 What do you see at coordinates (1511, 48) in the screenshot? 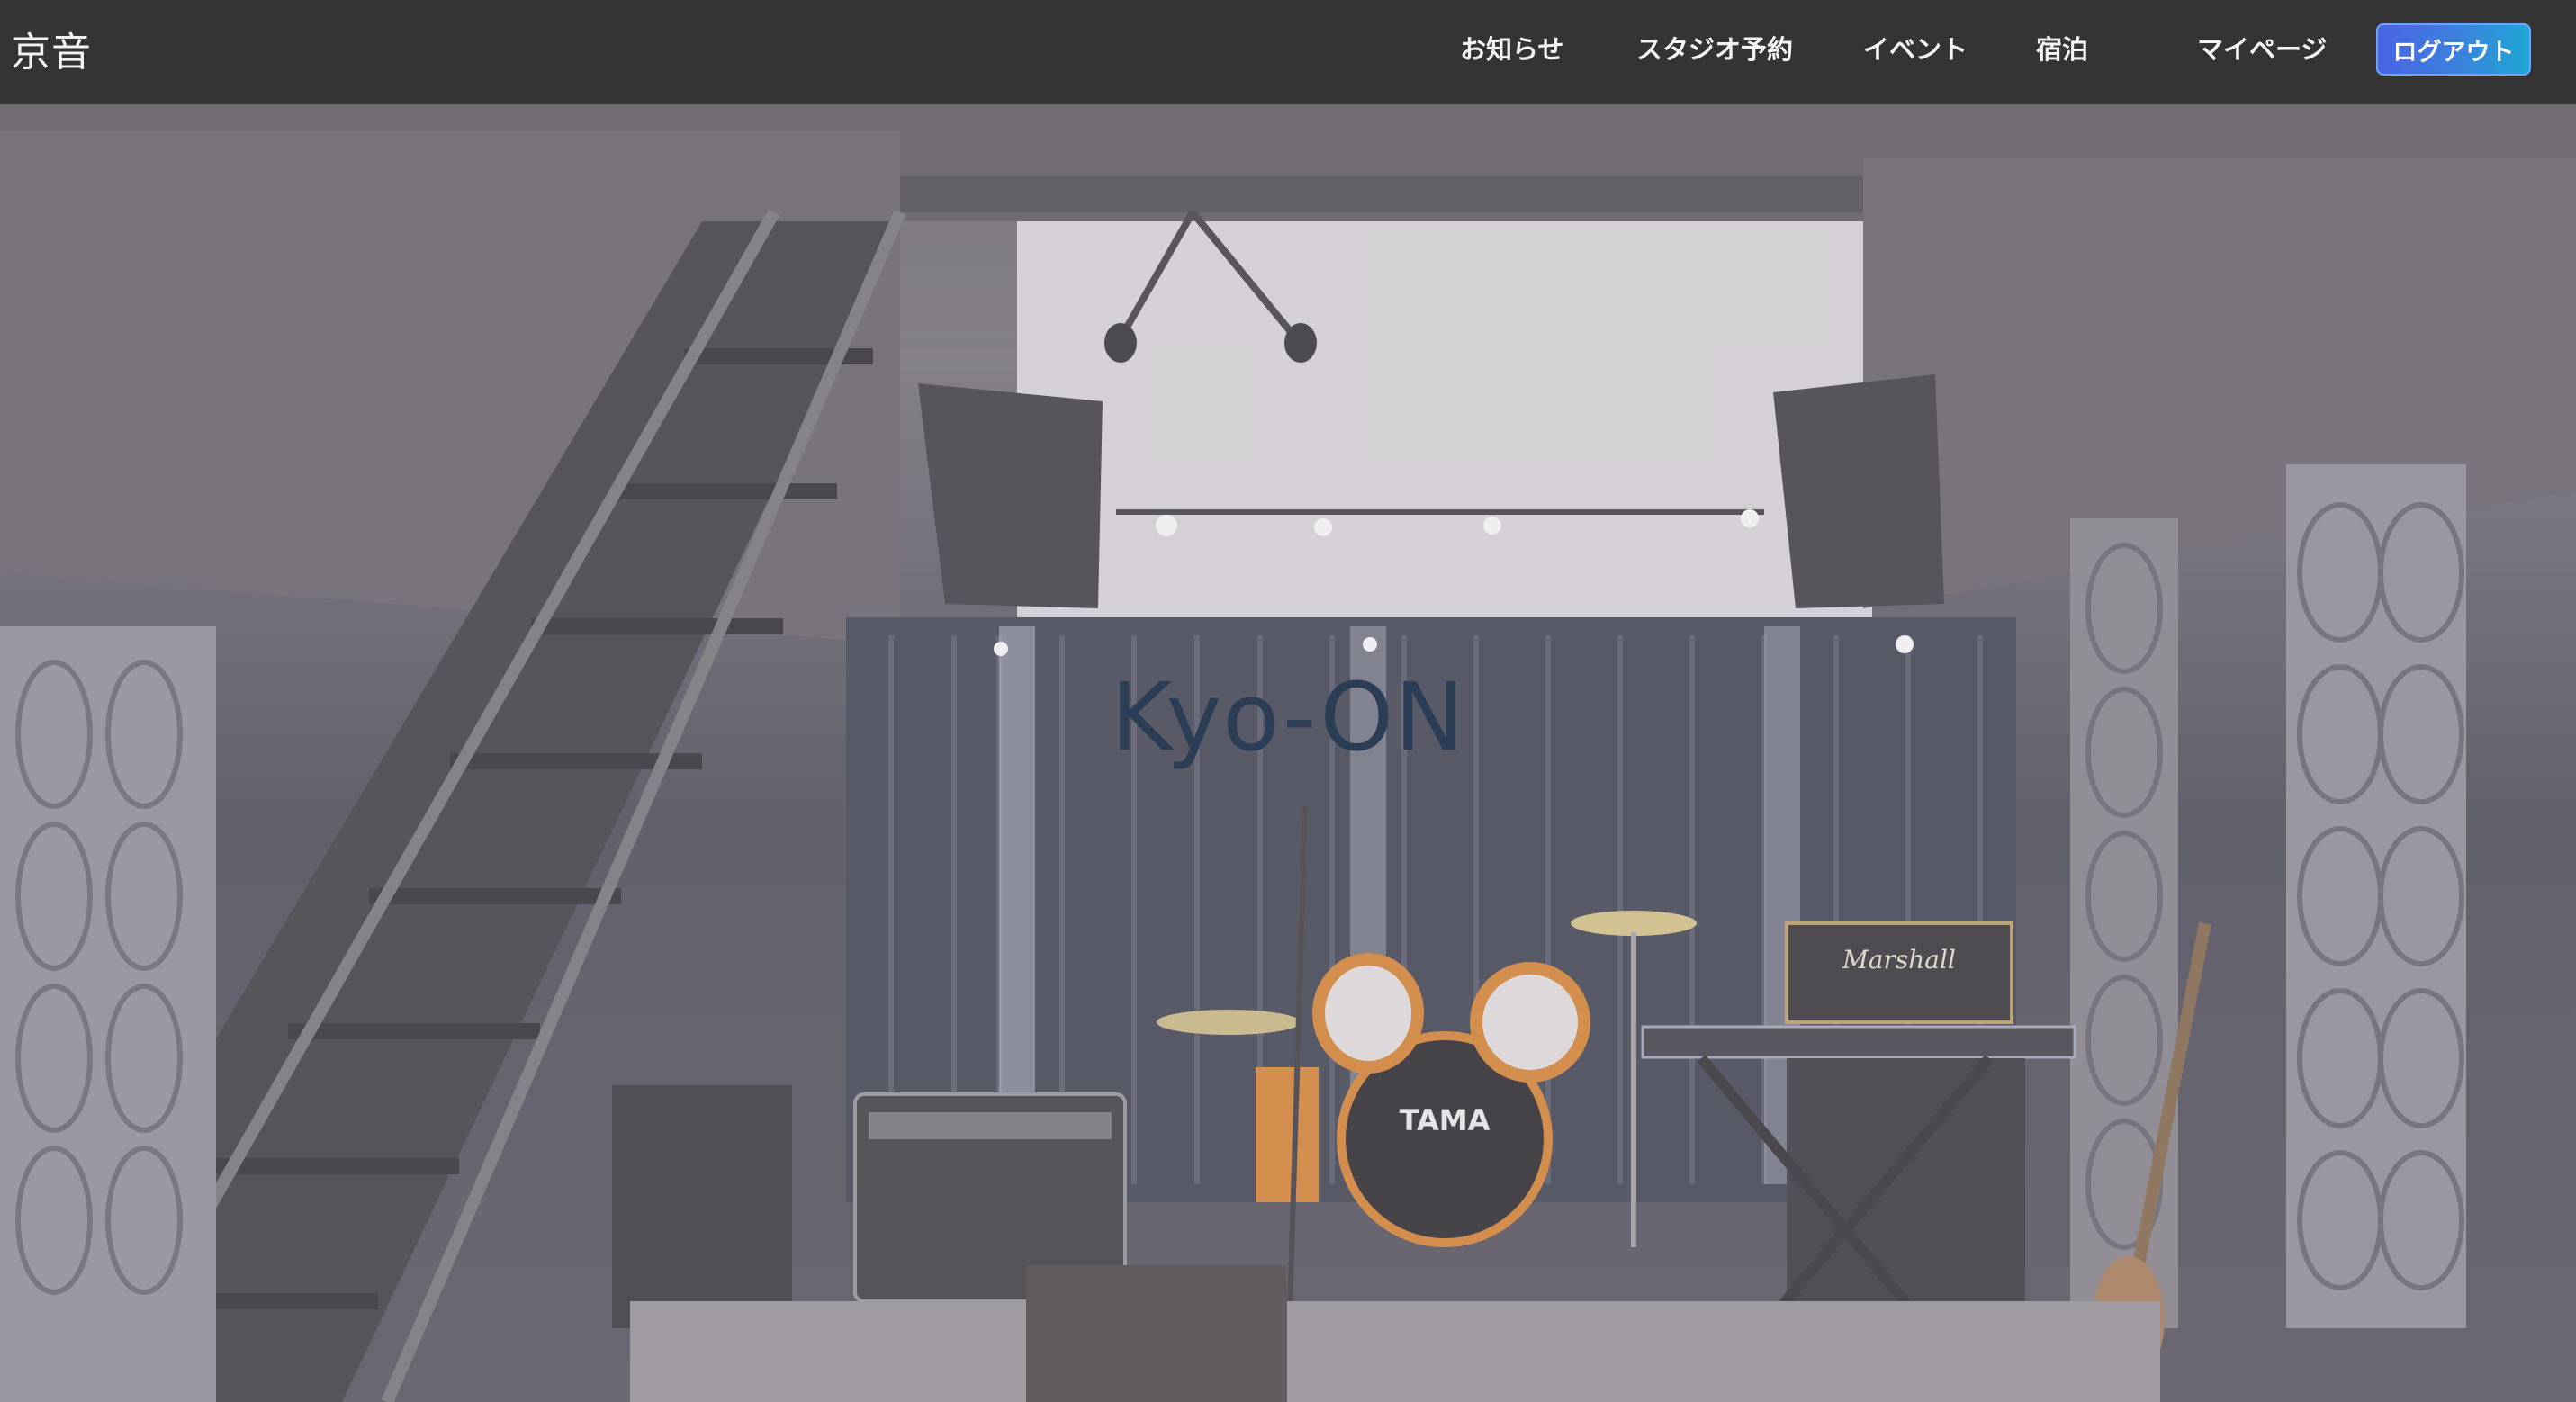
I see `nav-news-link: お知らせ` at bounding box center [1511, 48].